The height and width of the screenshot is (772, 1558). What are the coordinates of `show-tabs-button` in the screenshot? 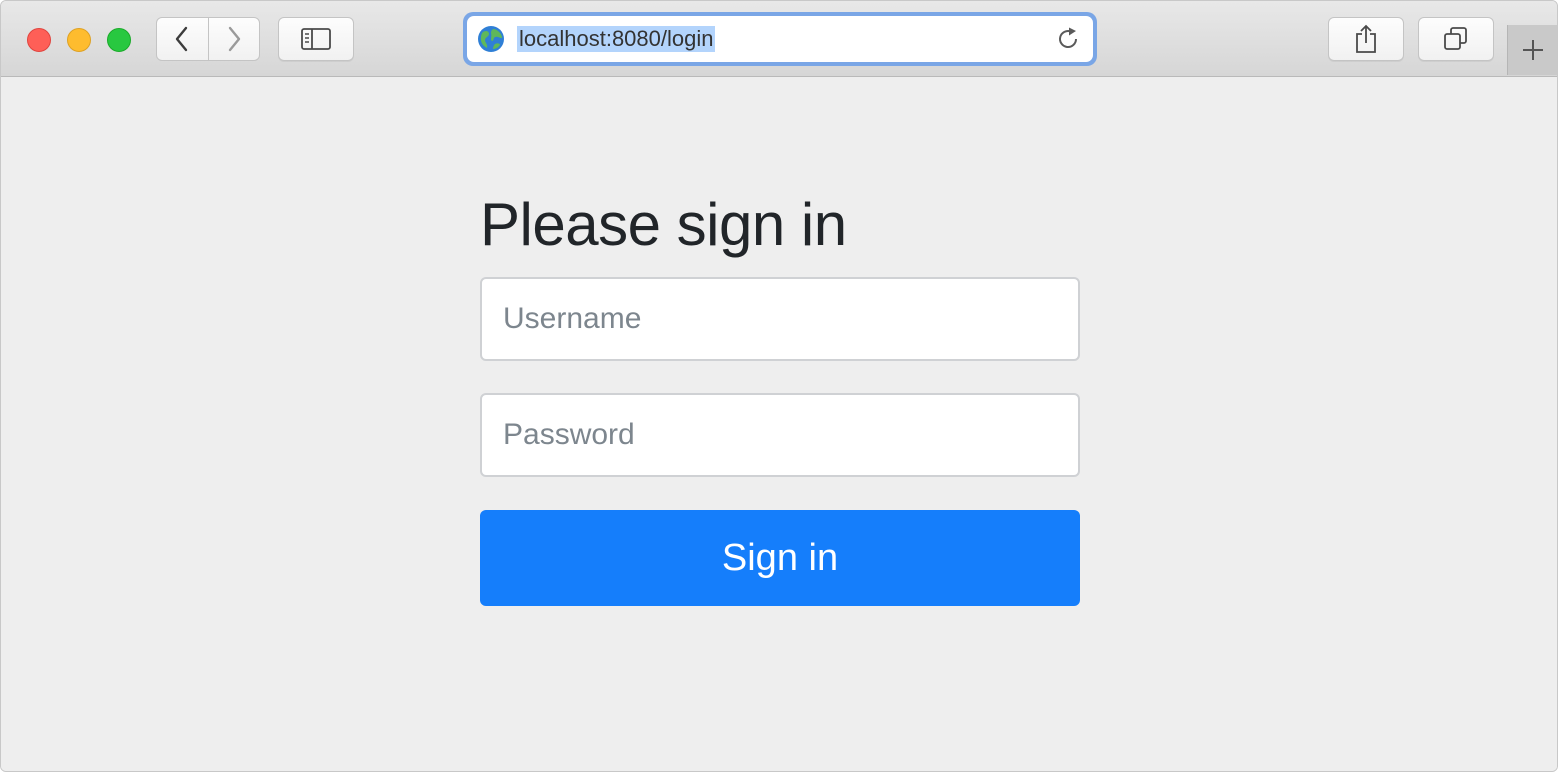 It's located at (1456, 39).